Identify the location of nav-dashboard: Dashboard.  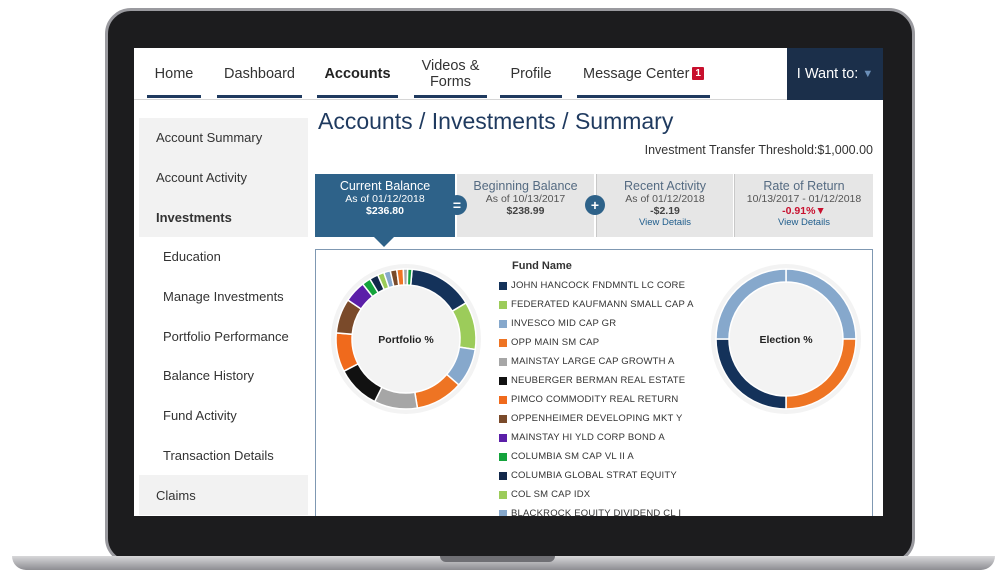
(259, 73).